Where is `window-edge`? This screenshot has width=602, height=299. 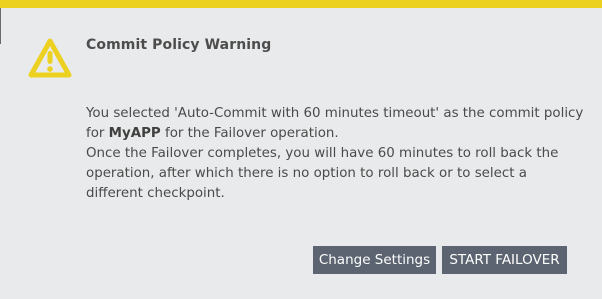 window-edge is located at coordinates (0, 26).